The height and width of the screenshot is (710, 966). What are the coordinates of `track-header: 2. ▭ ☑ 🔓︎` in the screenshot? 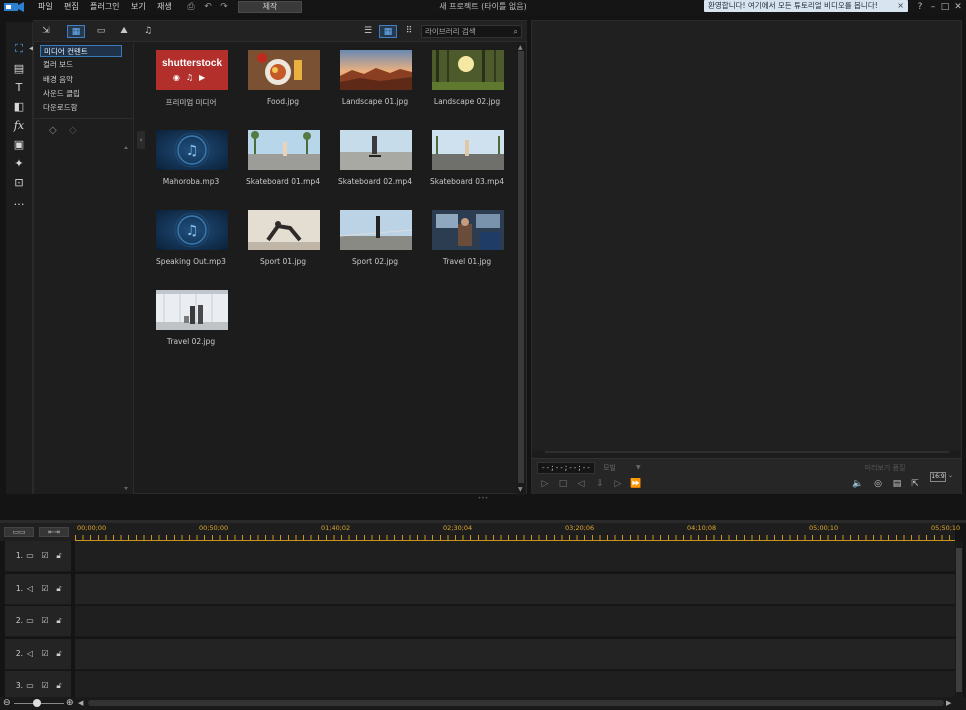 It's located at (38, 621).